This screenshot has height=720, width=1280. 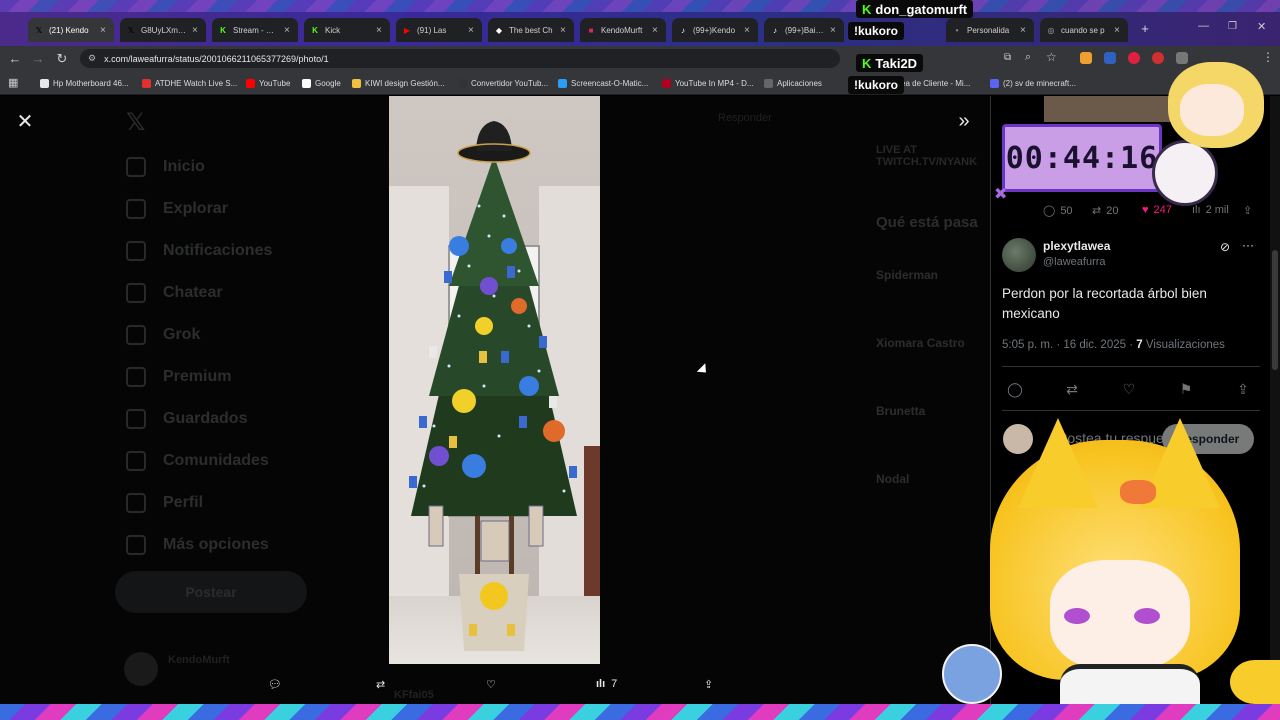 I want to click on extensions-puzzle-icon, so click(x=1182, y=58).